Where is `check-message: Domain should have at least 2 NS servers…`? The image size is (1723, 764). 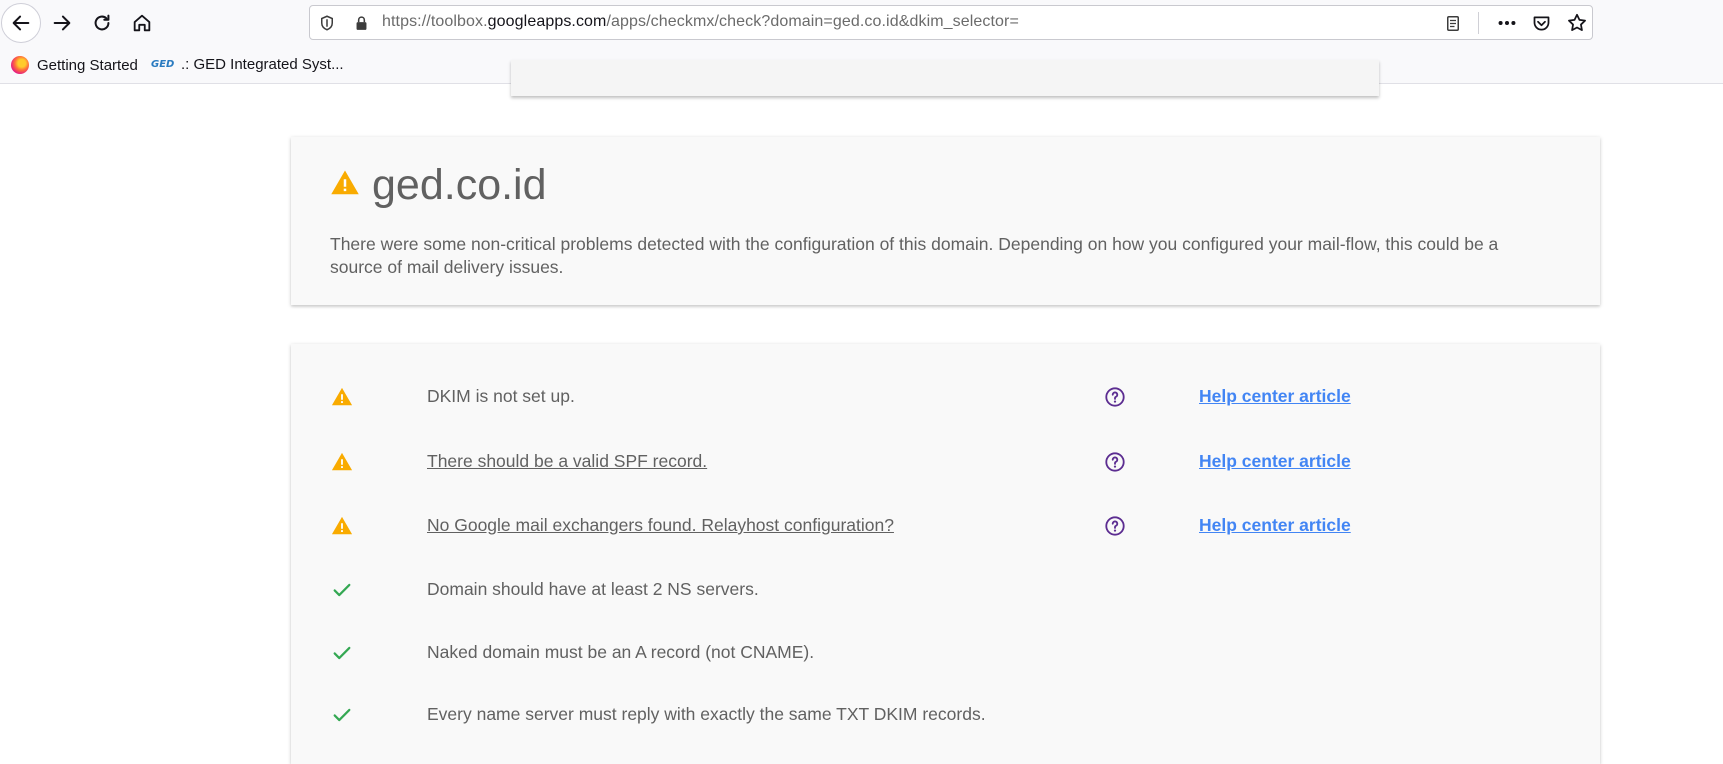 check-message: Domain should have at least 2 NS servers… is located at coordinates (593, 589).